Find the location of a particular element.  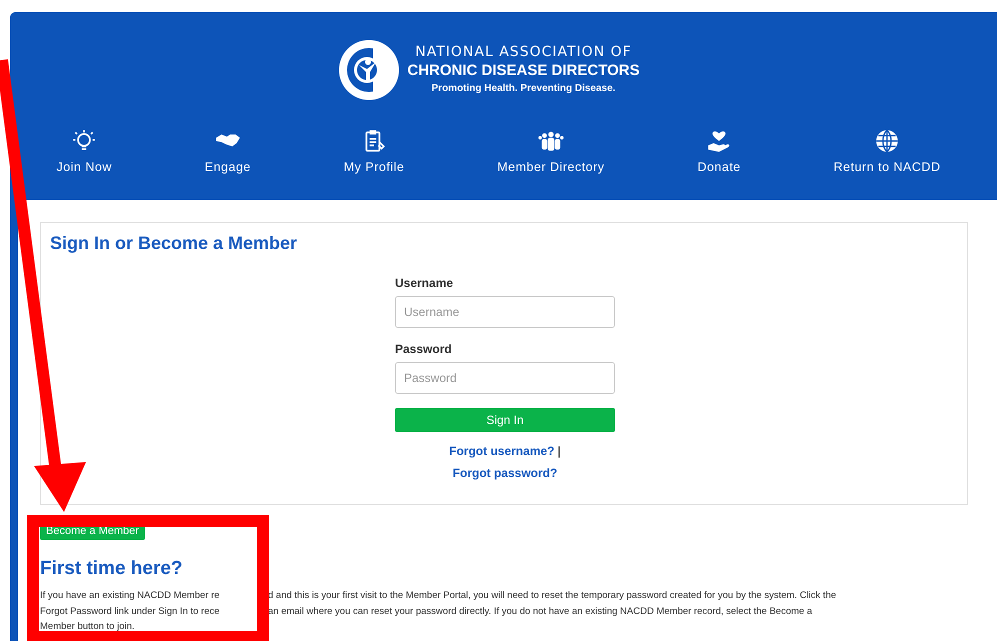

info-text: If you have an existing NACDD Member re is located at coordinates (130, 596).